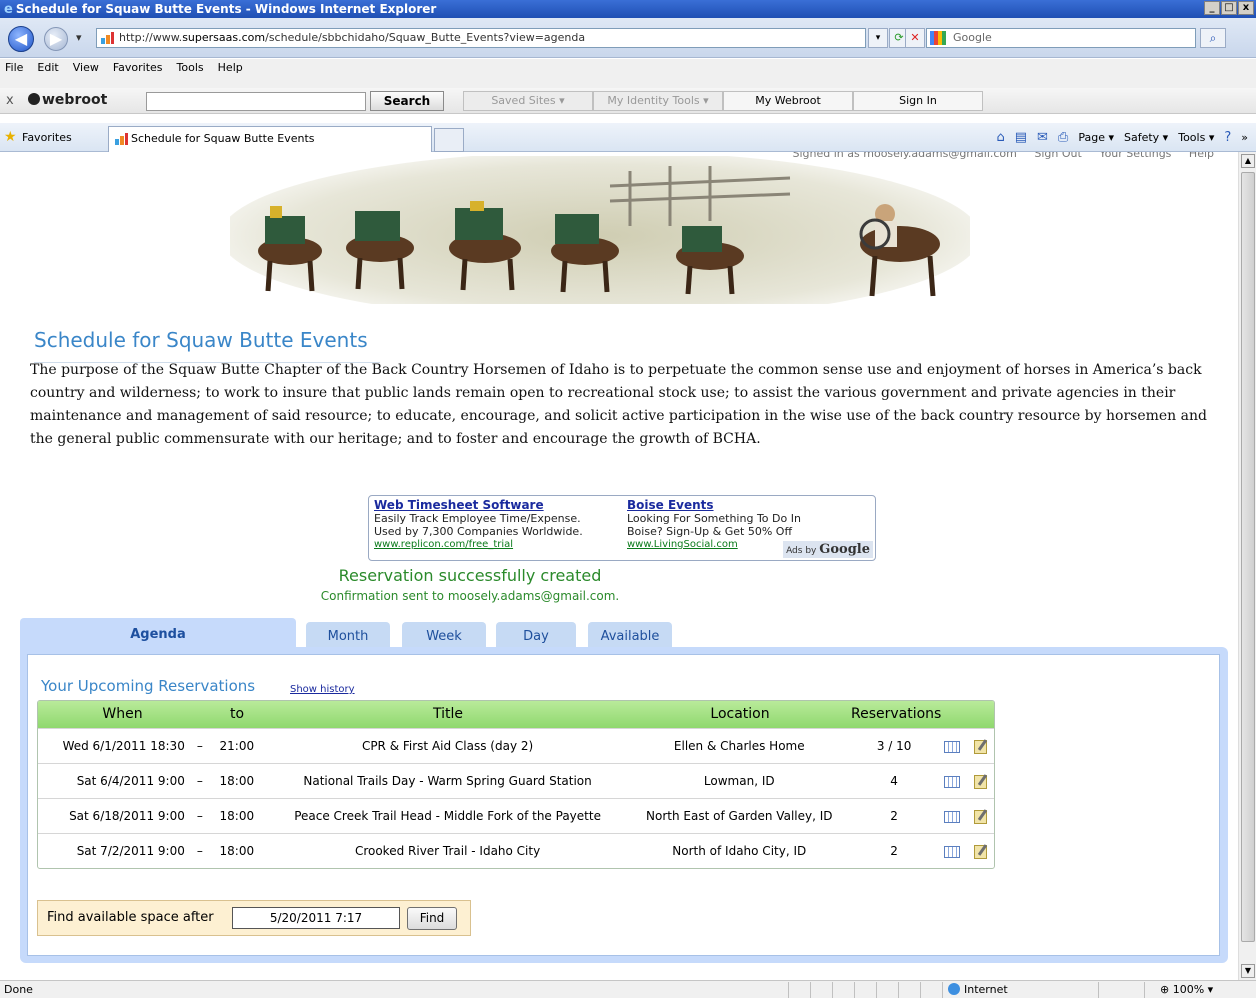 The height and width of the screenshot is (998, 1256). Describe the element at coordinates (130, 851) in the screenshot. I see `cell-when: Sat 7/2/2011 9:00` at that location.